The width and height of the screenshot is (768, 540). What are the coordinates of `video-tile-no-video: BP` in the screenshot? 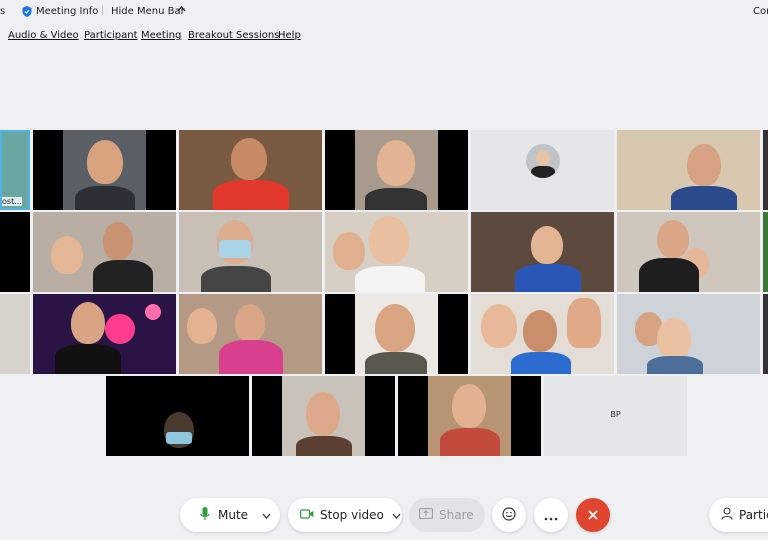 It's located at (615, 416).